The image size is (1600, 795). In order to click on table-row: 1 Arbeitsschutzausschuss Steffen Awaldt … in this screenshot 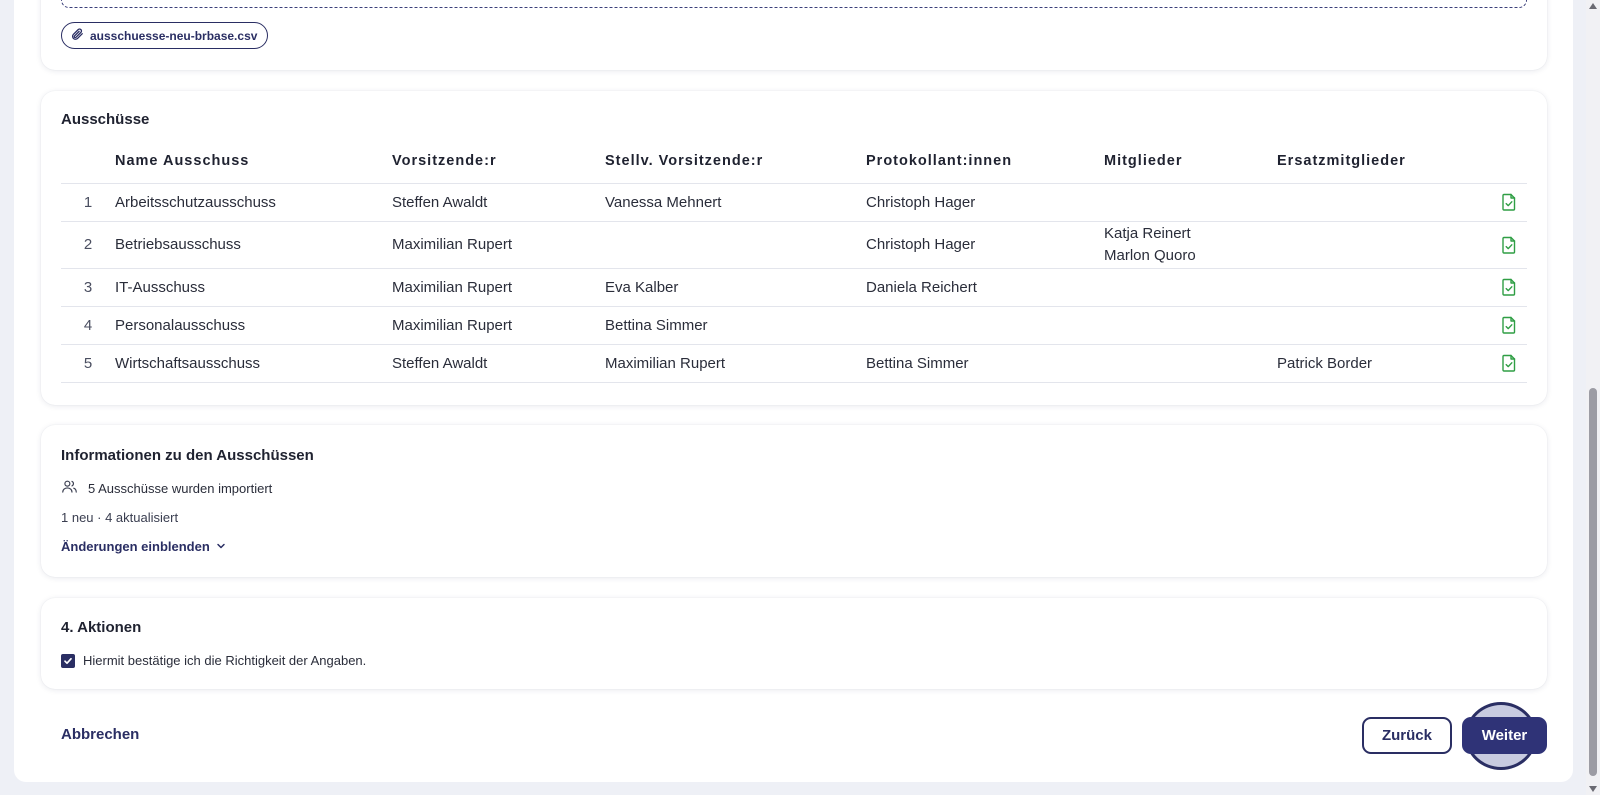, I will do `click(794, 202)`.